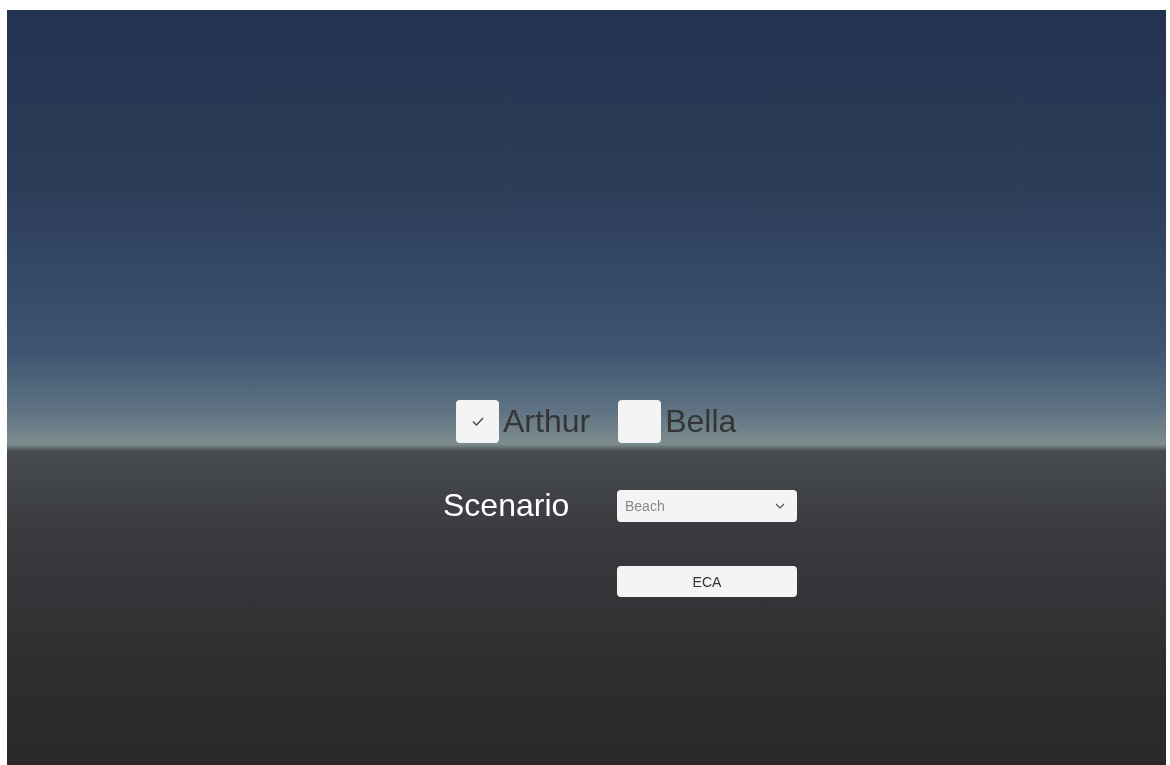 The width and height of the screenshot is (1170, 765). What do you see at coordinates (707, 581) in the screenshot?
I see `eca-button: ECA` at bounding box center [707, 581].